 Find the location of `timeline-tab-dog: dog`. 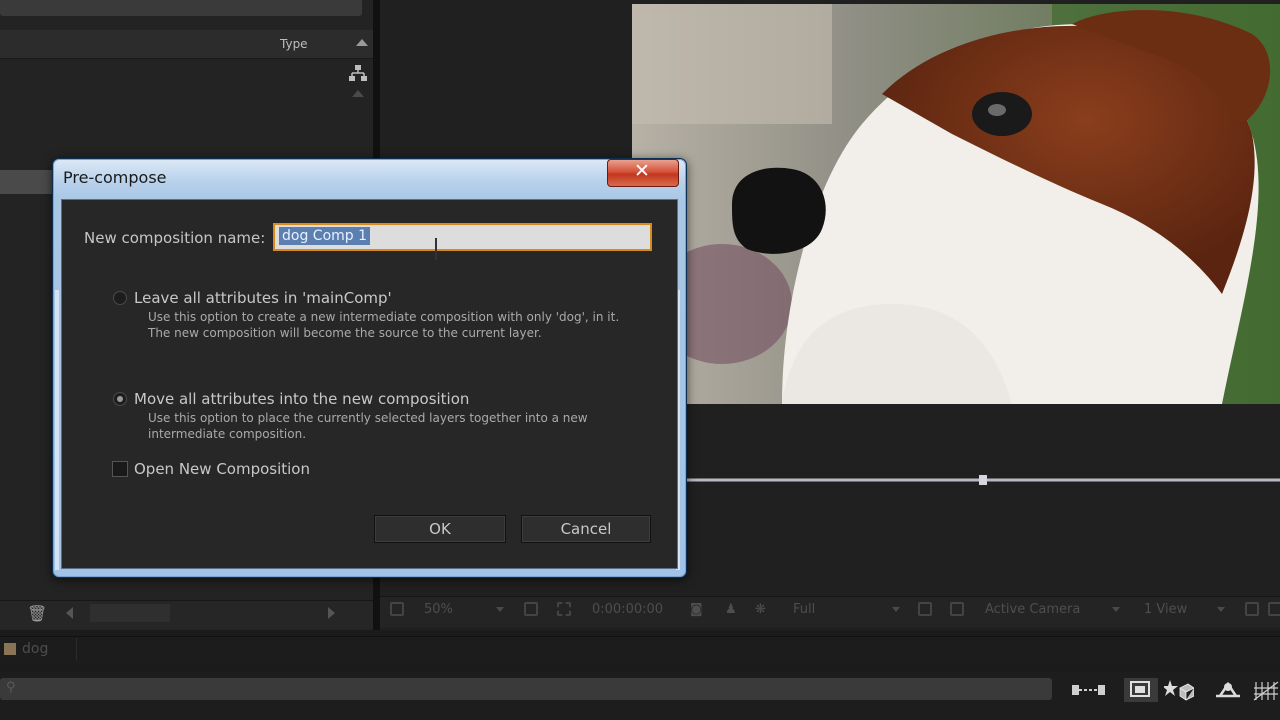

timeline-tab-dog: dog is located at coordinates (35, 649).